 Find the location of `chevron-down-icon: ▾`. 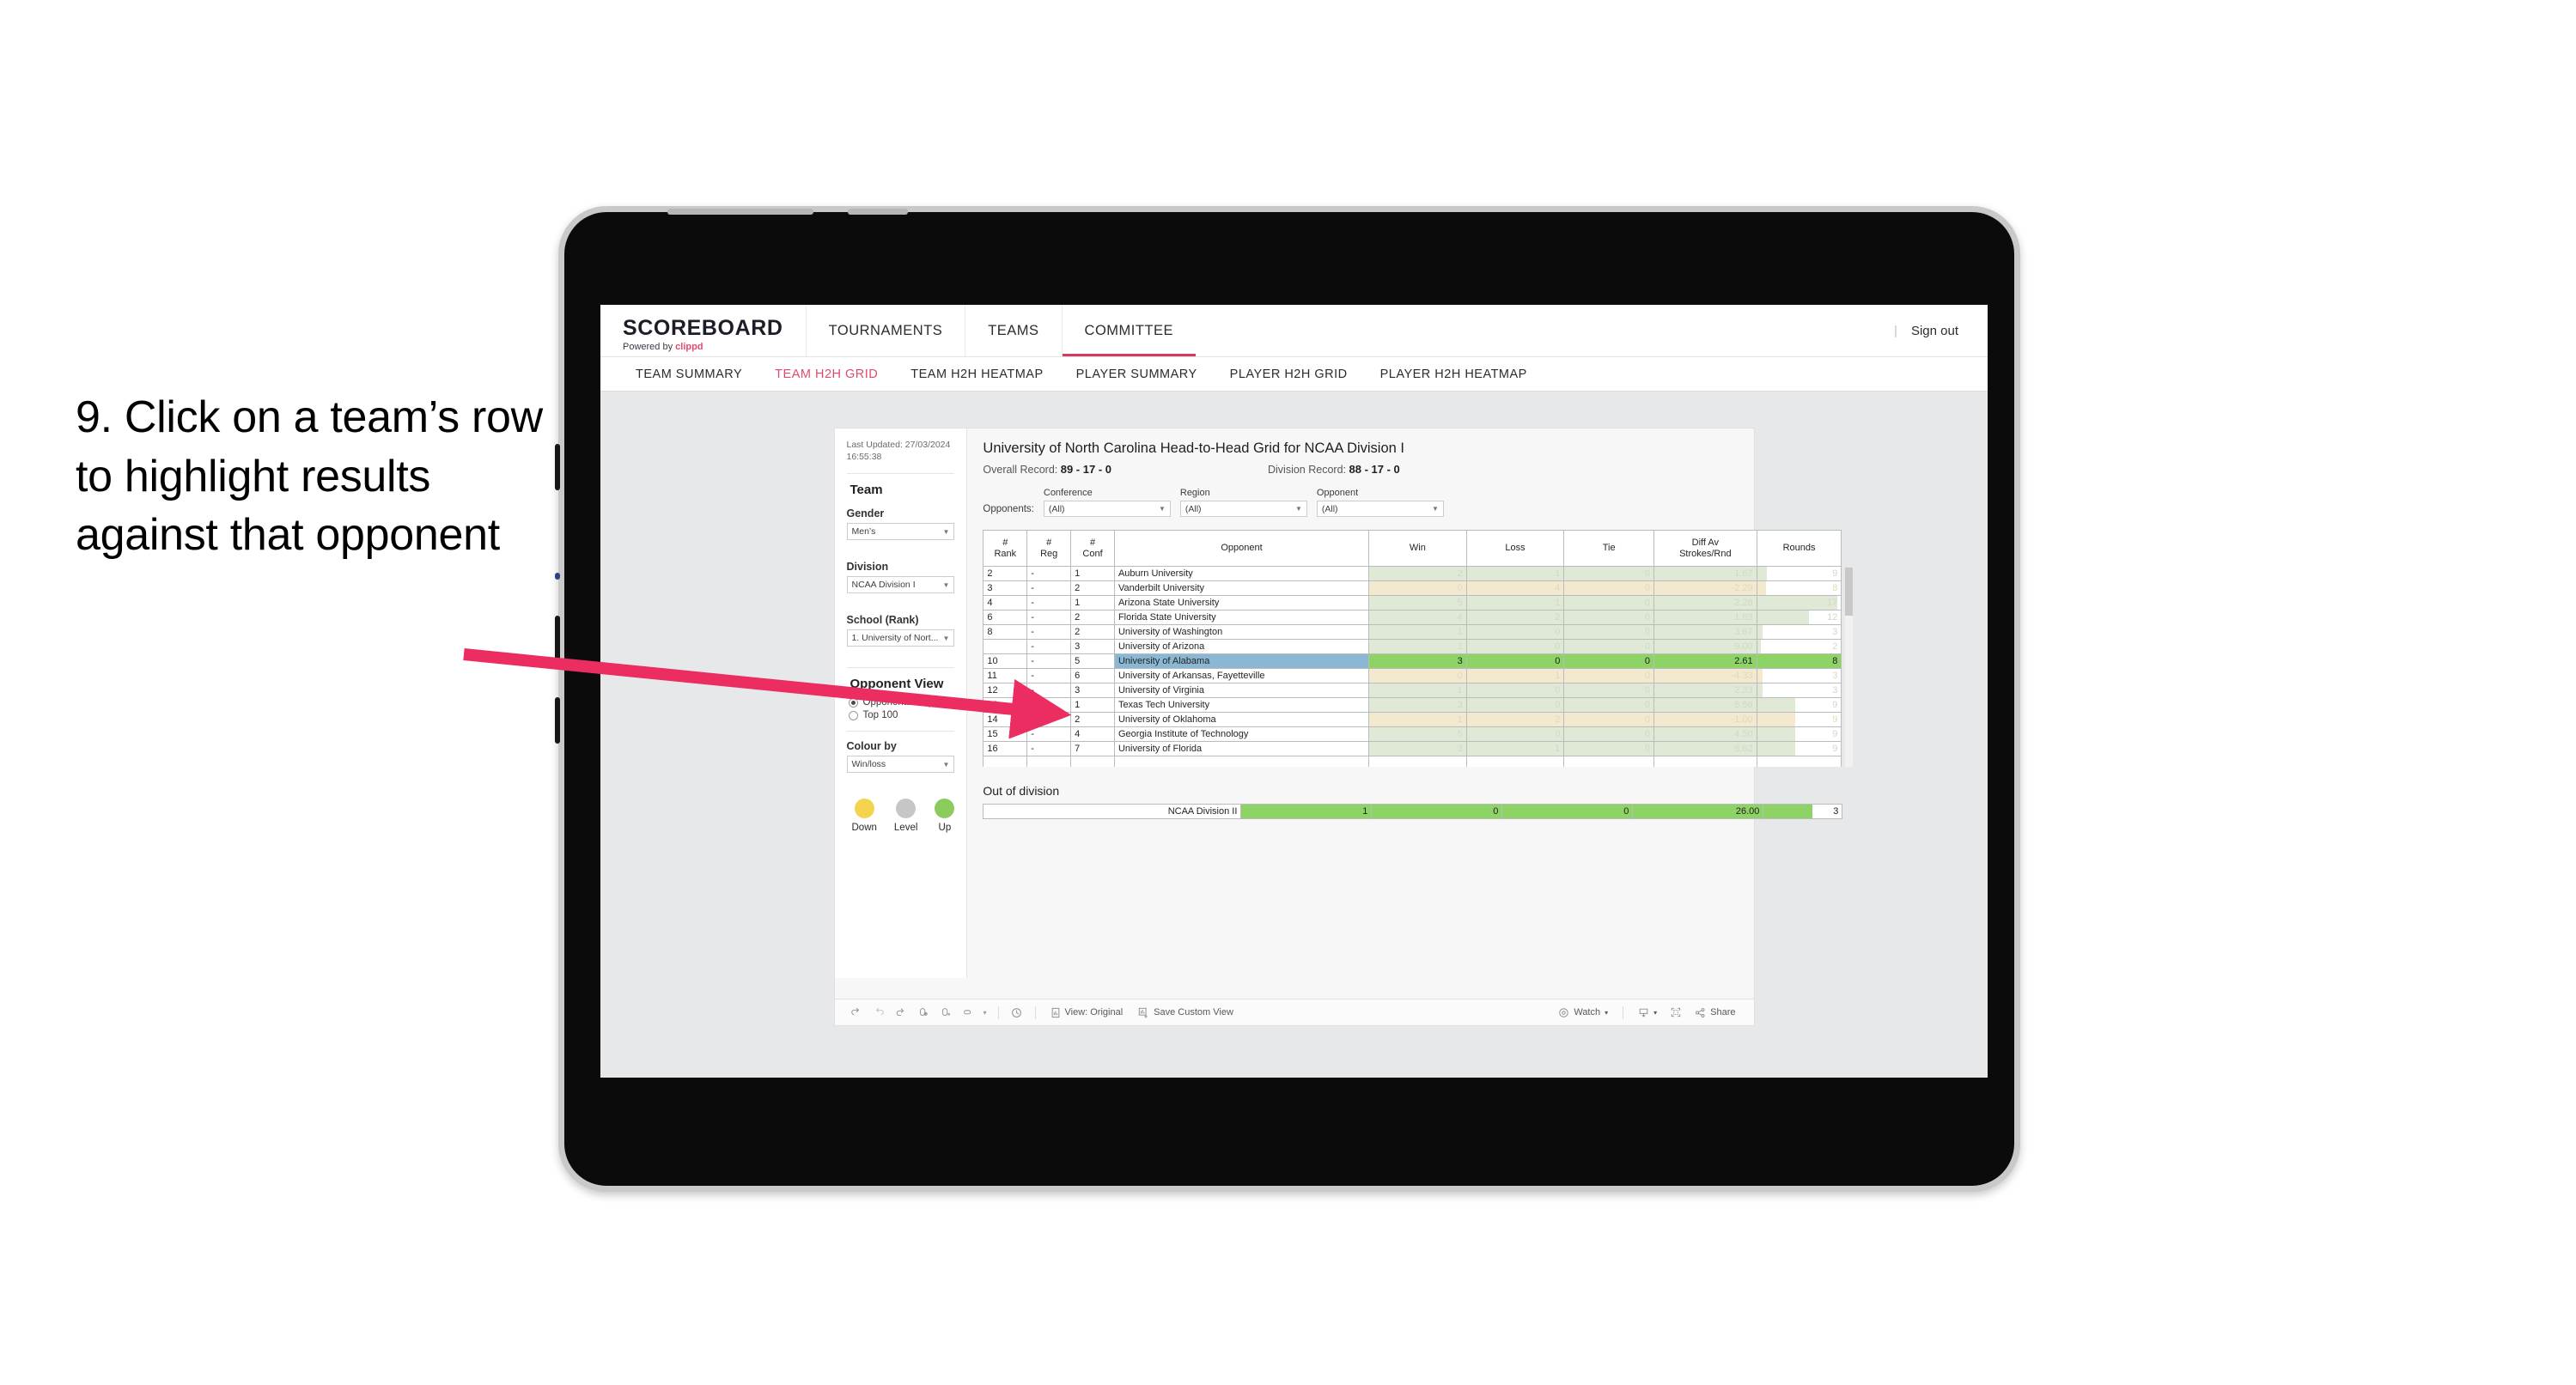

chevron-down-icon: ▾ is located at coordinates (1655, 1012).